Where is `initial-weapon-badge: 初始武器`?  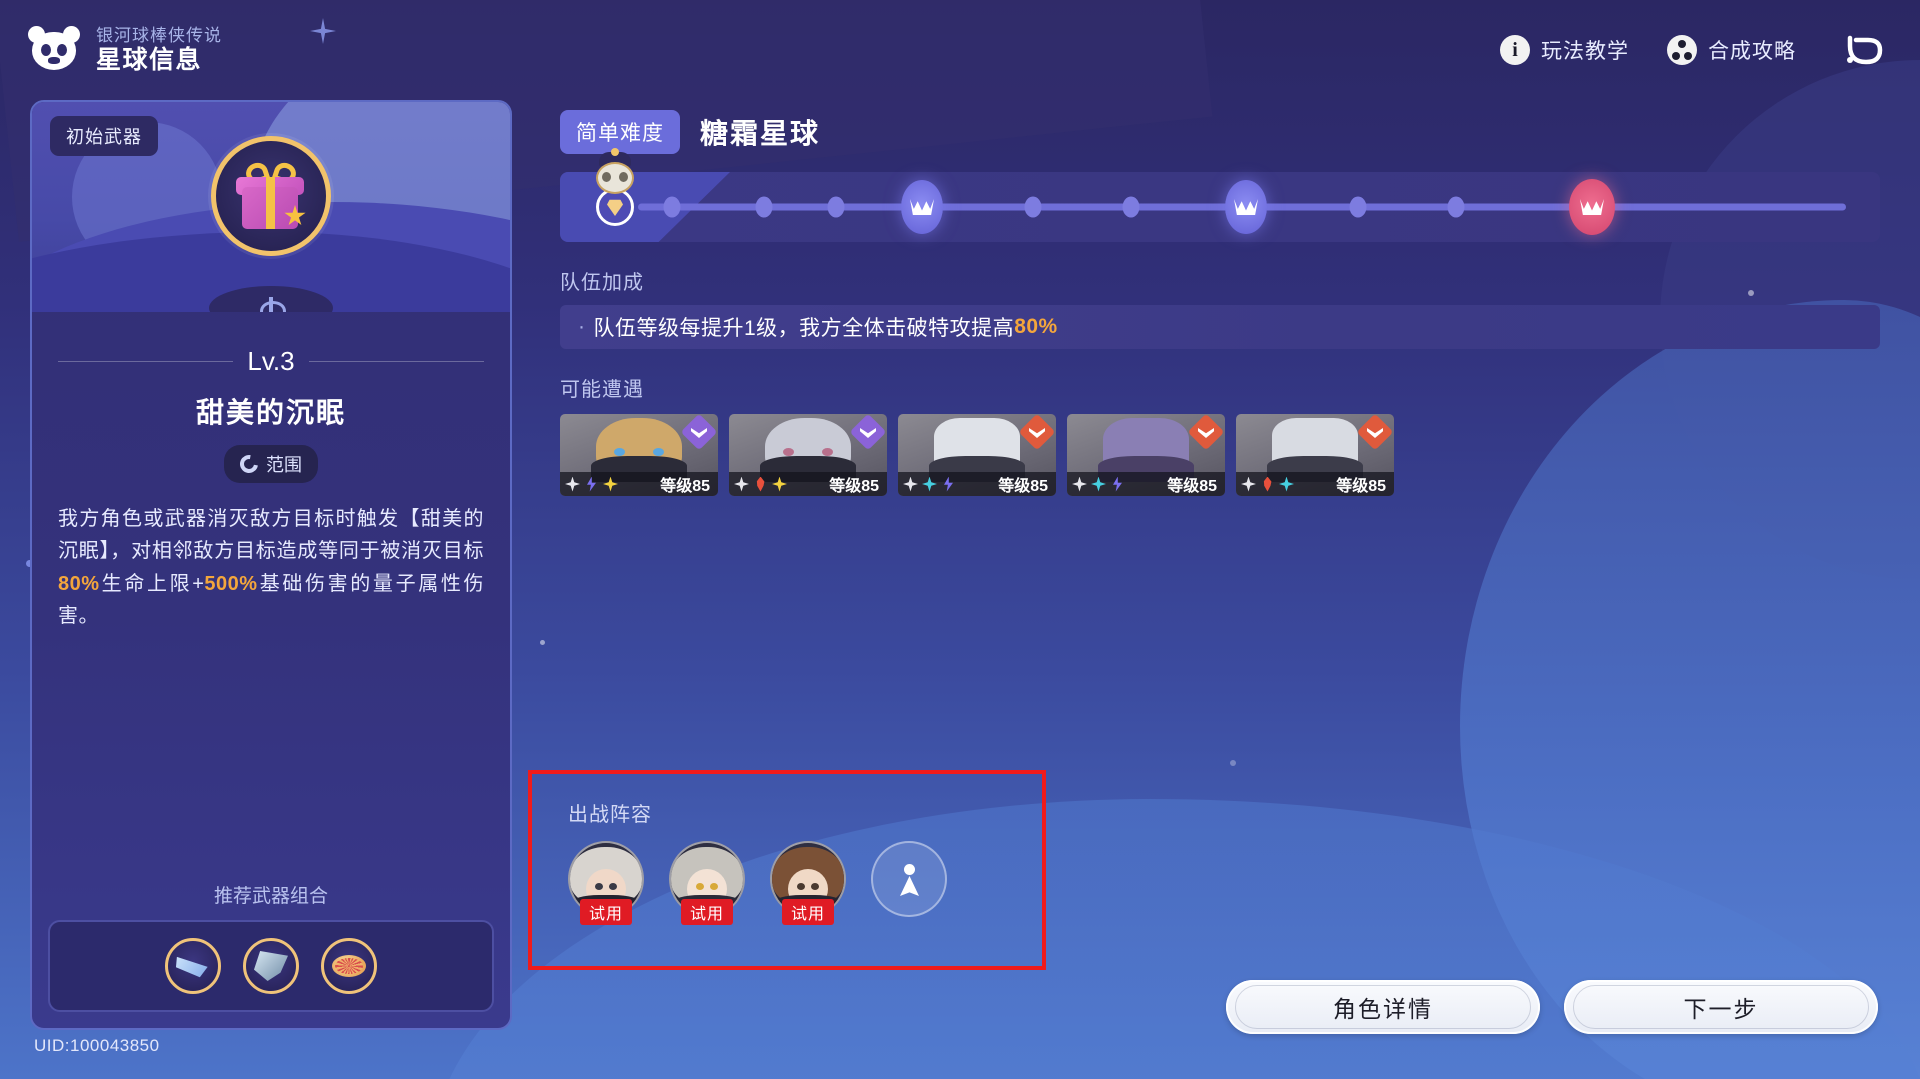 initial-weapon-badge: 初始武器 is located at coordinates (104, 136).